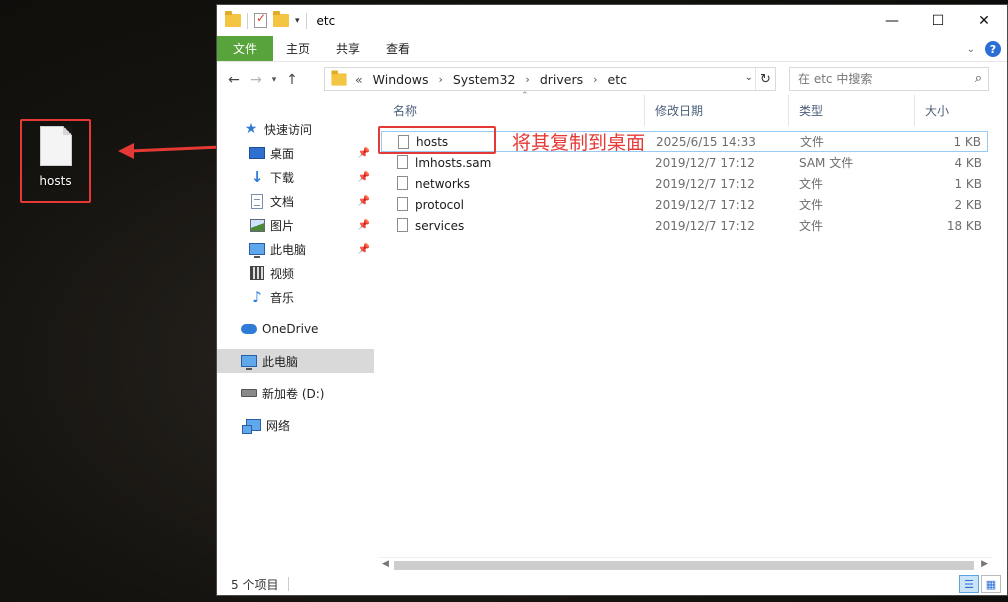  Describe the element at coordinates (260, 19) in the screenshot. I see `properties-icon` at that location.